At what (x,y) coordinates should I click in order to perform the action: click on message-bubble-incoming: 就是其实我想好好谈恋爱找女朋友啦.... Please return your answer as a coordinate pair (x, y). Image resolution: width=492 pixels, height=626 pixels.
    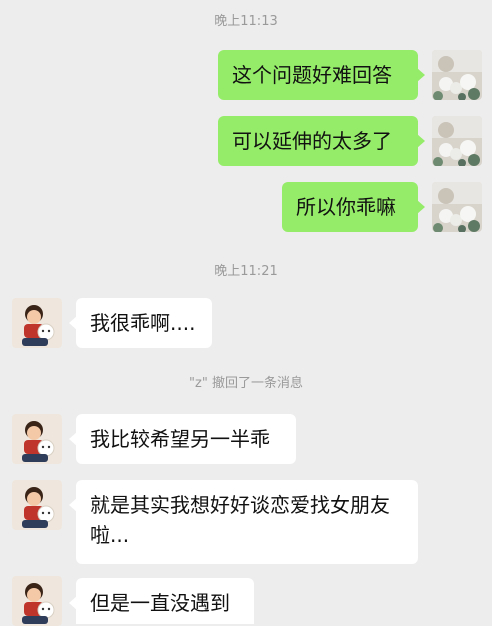
    Looking at the image, I should click on (243, 522).